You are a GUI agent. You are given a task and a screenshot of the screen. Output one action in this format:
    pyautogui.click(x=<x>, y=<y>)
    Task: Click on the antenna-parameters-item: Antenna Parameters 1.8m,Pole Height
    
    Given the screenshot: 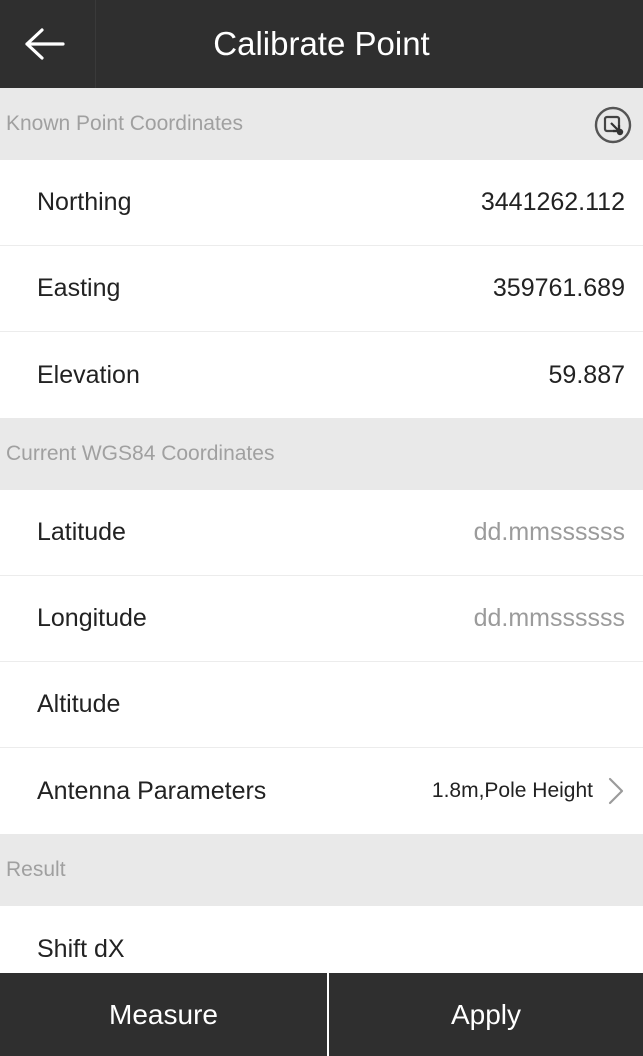 What is the action you would take?
    pyautogui.click(x=321, y=791)
    